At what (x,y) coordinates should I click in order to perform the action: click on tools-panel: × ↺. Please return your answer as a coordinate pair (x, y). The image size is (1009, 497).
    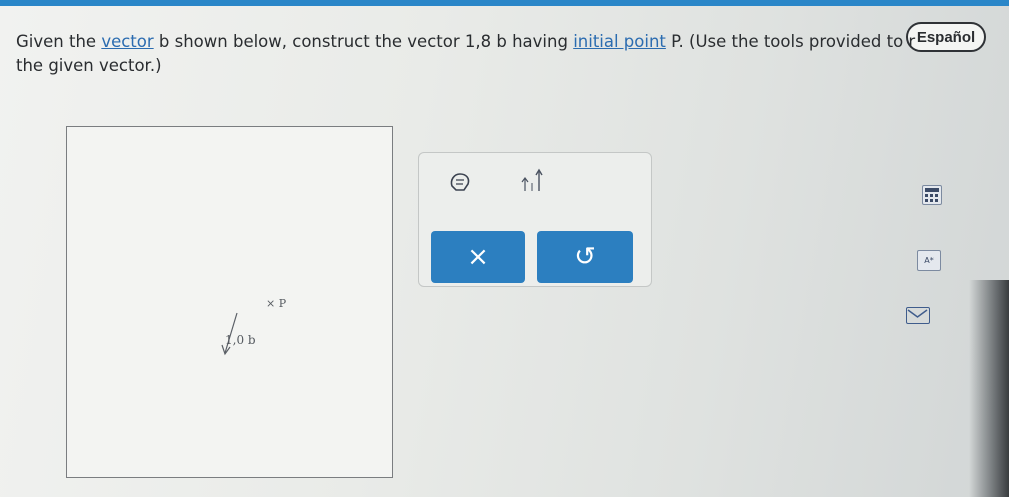
    Looking at the image, I should click on (535, 219).